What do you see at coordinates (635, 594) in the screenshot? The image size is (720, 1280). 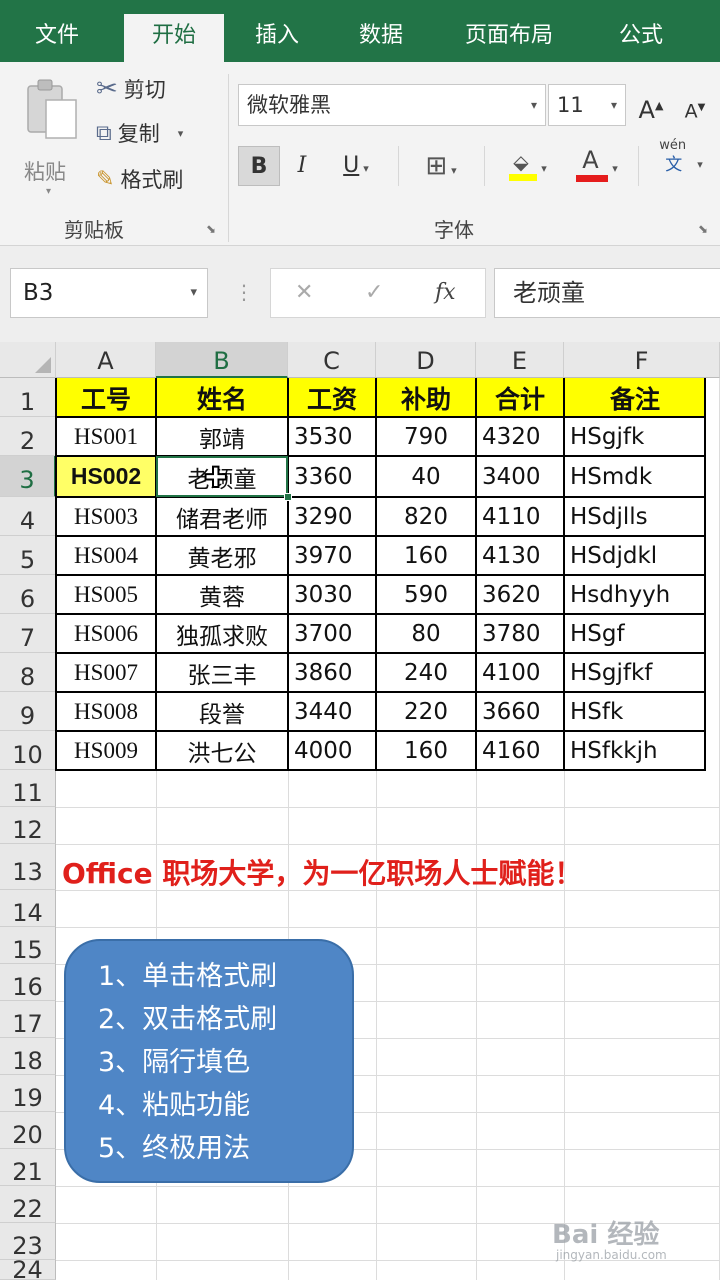 I see `cell-note: Hsdhyyh` at bounding box center [635, 594].